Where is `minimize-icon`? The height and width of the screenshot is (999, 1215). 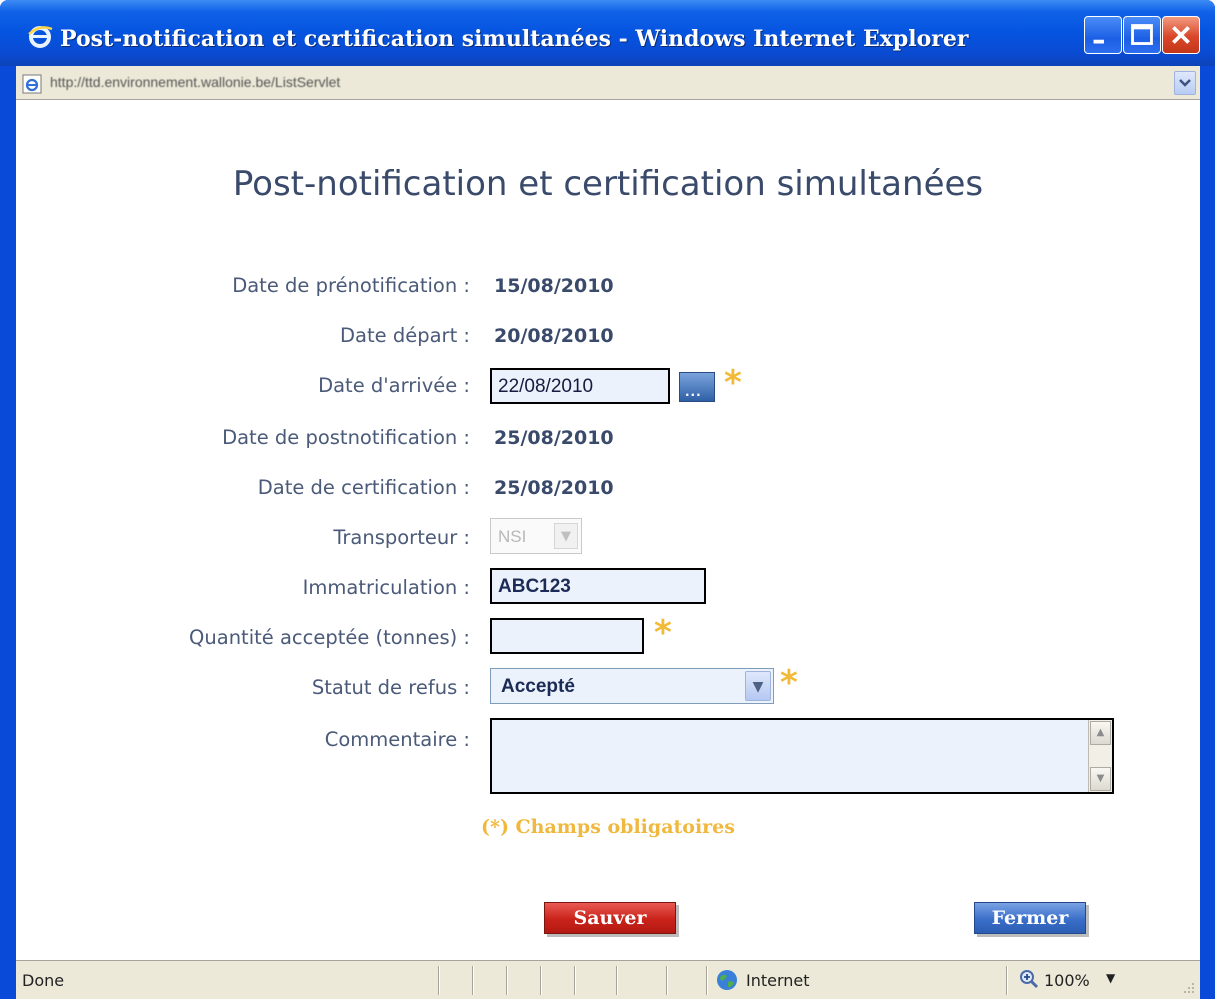 minimize-icon is located at coordinates (1098, 41).